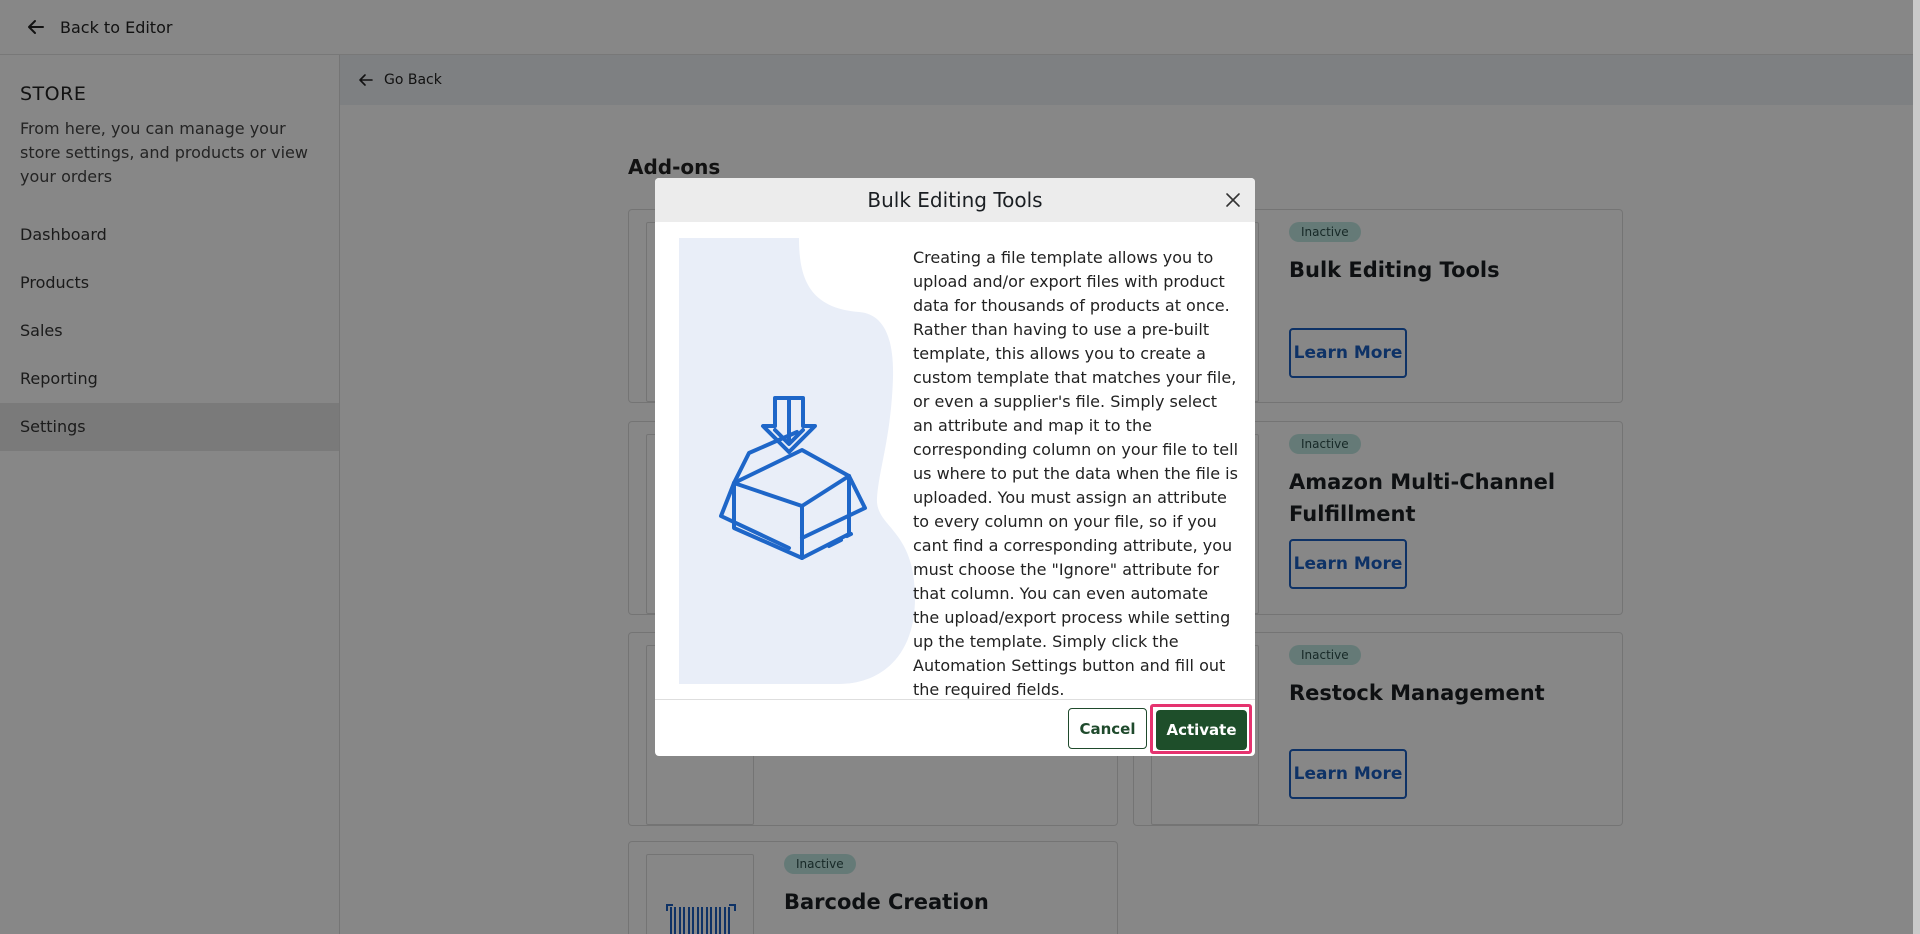 The image size is (1920, 934). Describe the element at coordinates (1107, 728) in the screenshot. I see `cancel-button: Cancel` at that location.